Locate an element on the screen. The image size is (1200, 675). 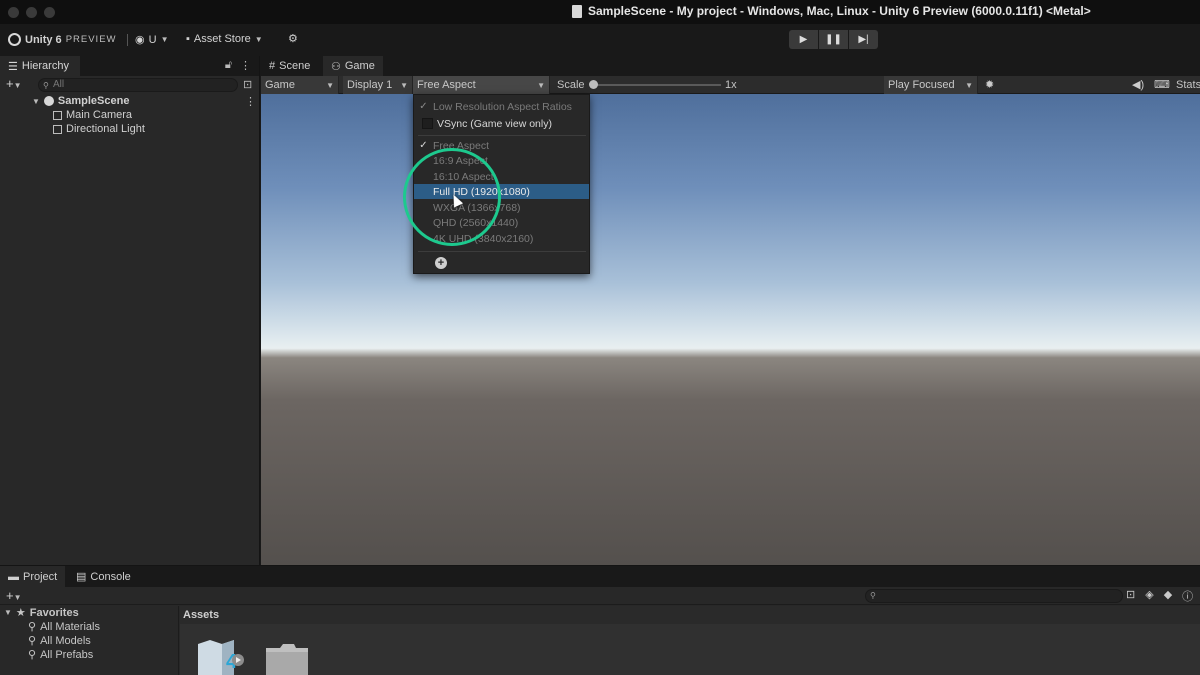
search-by-label-icon: ◈ is located at coordinates (1149, 596).